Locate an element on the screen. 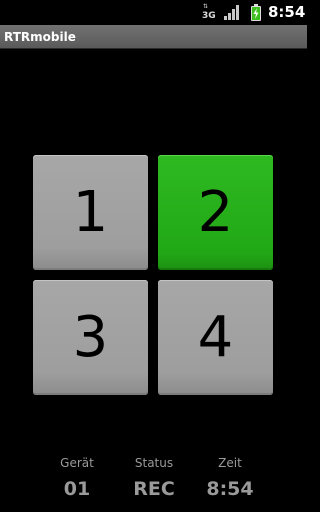 This screenshot has width=320, height=512. status-label: Status is located at coordinates (154, 463).